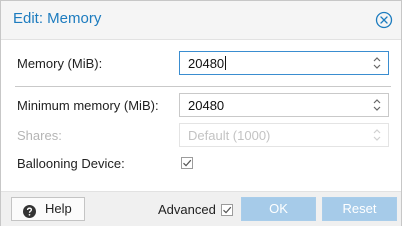 This screenshot has width=402, height=240. Describe the element at coordinates (359, 209) in the screenshot. I see `reset-button: Reset` at that location.